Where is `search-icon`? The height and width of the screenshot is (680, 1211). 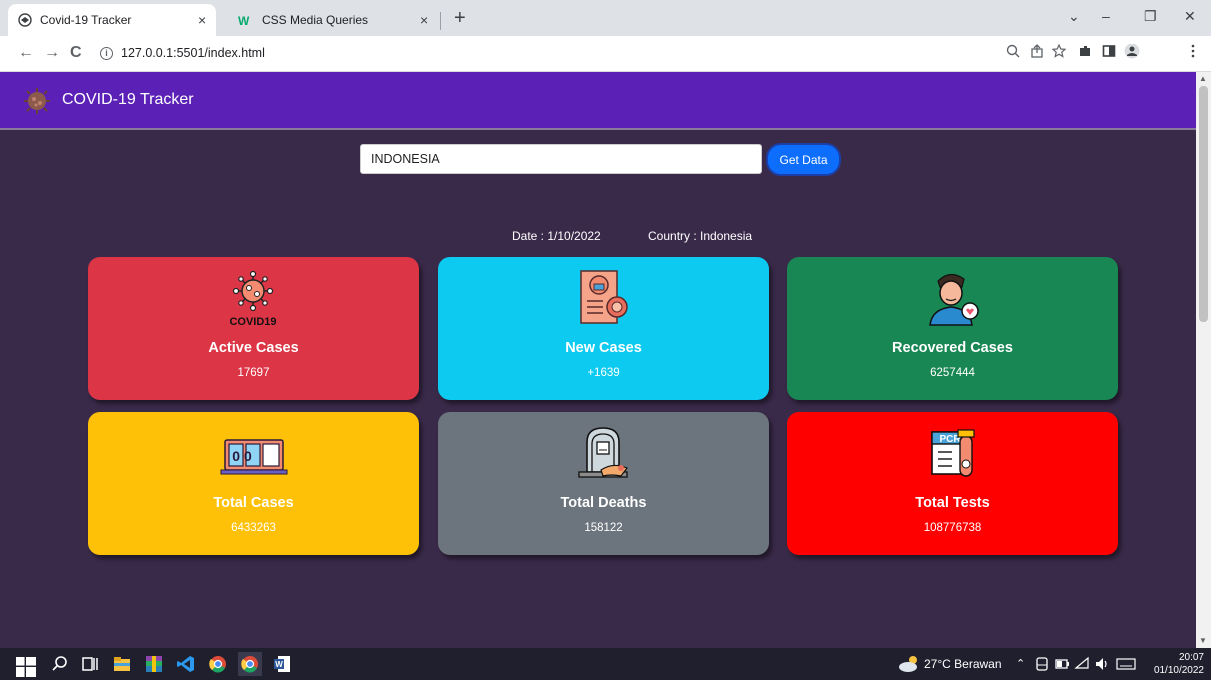 search-icon is located at coordinates (60, 664).